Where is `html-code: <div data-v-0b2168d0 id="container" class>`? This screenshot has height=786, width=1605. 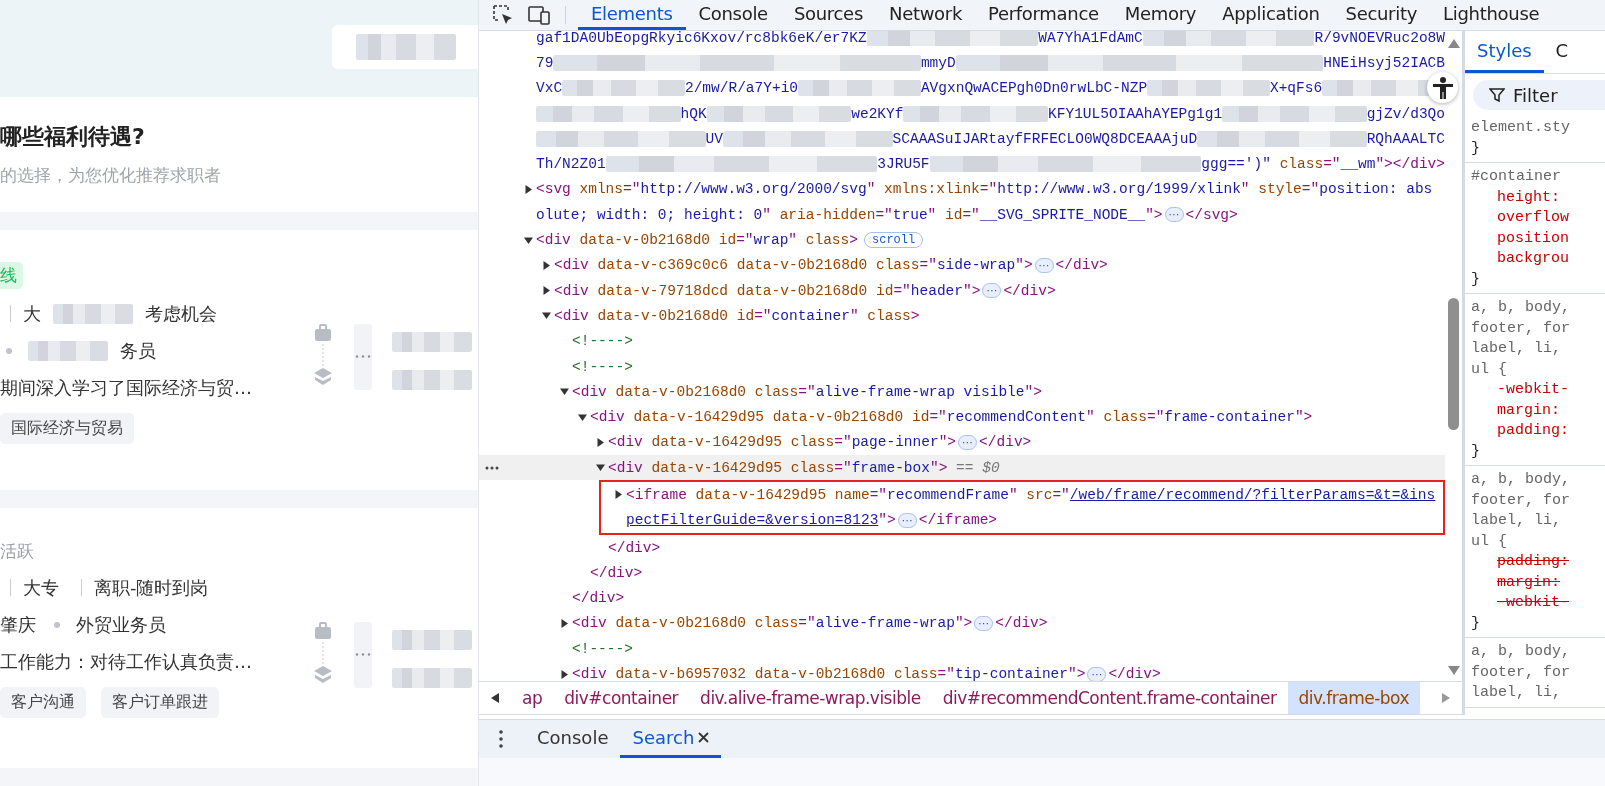 html-code: <div data-v-0b2168d0 id="container" class> is located at coordinates (737, 315).